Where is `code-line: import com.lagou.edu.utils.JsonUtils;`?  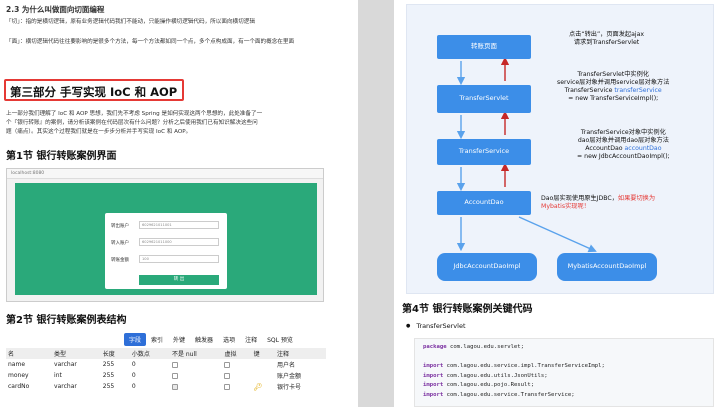 code-line: import com.lagou.edu.utils.JsonUtils; is located at coordinates (564, 378).